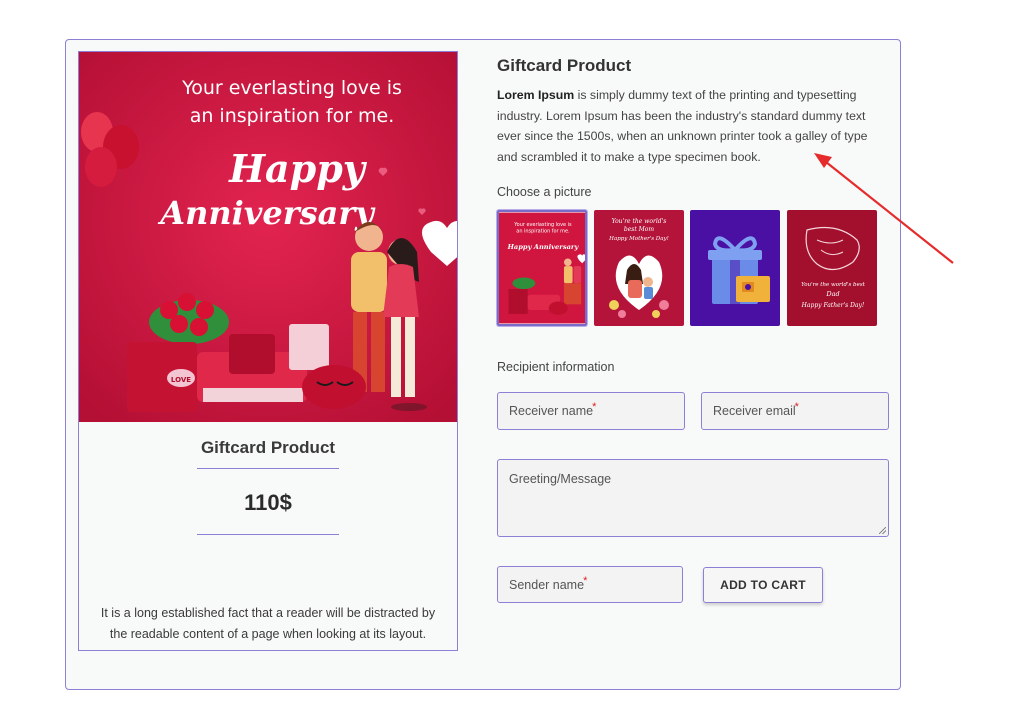 The height and width of the screenshot is (711, 1024). Describe the element at coordinates (292, 116) in the screenshot. I see `preview-headline-line2: an inspiration for me.` at that location.